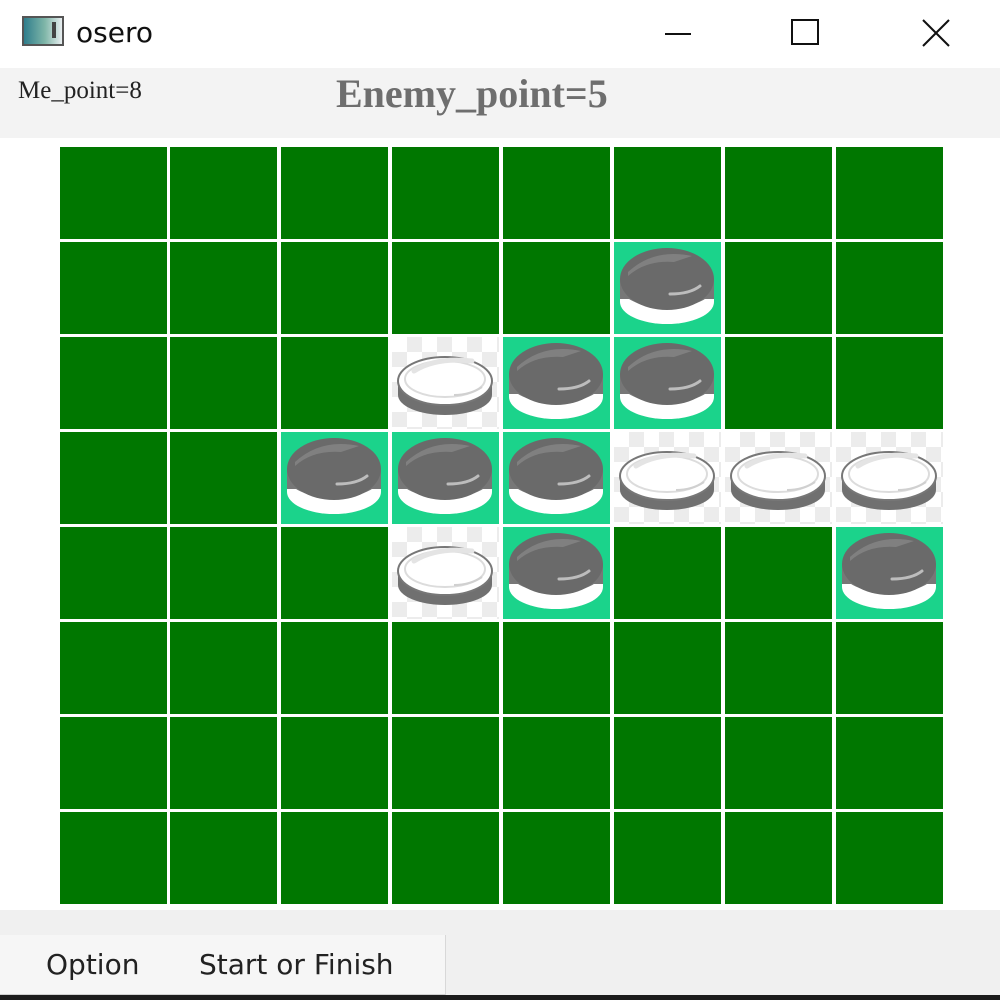  What do you see at coordinates (472, 93) in the screenshot?
I see `enemy-score-label: Enemy_point=5` at bounding box center [472, 93].